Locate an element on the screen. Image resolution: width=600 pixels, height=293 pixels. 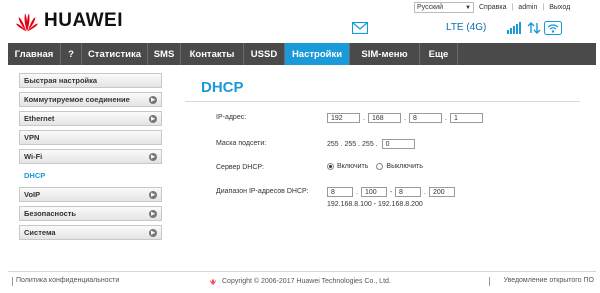
nav-sms: SMS is located at coordinates (164, 54).